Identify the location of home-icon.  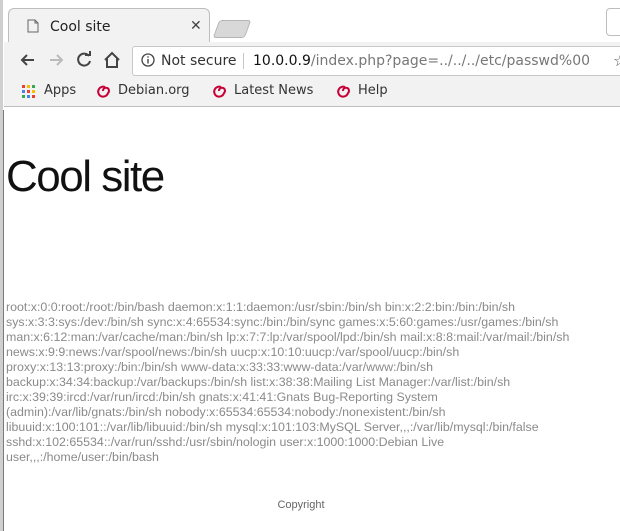
(112, 60).